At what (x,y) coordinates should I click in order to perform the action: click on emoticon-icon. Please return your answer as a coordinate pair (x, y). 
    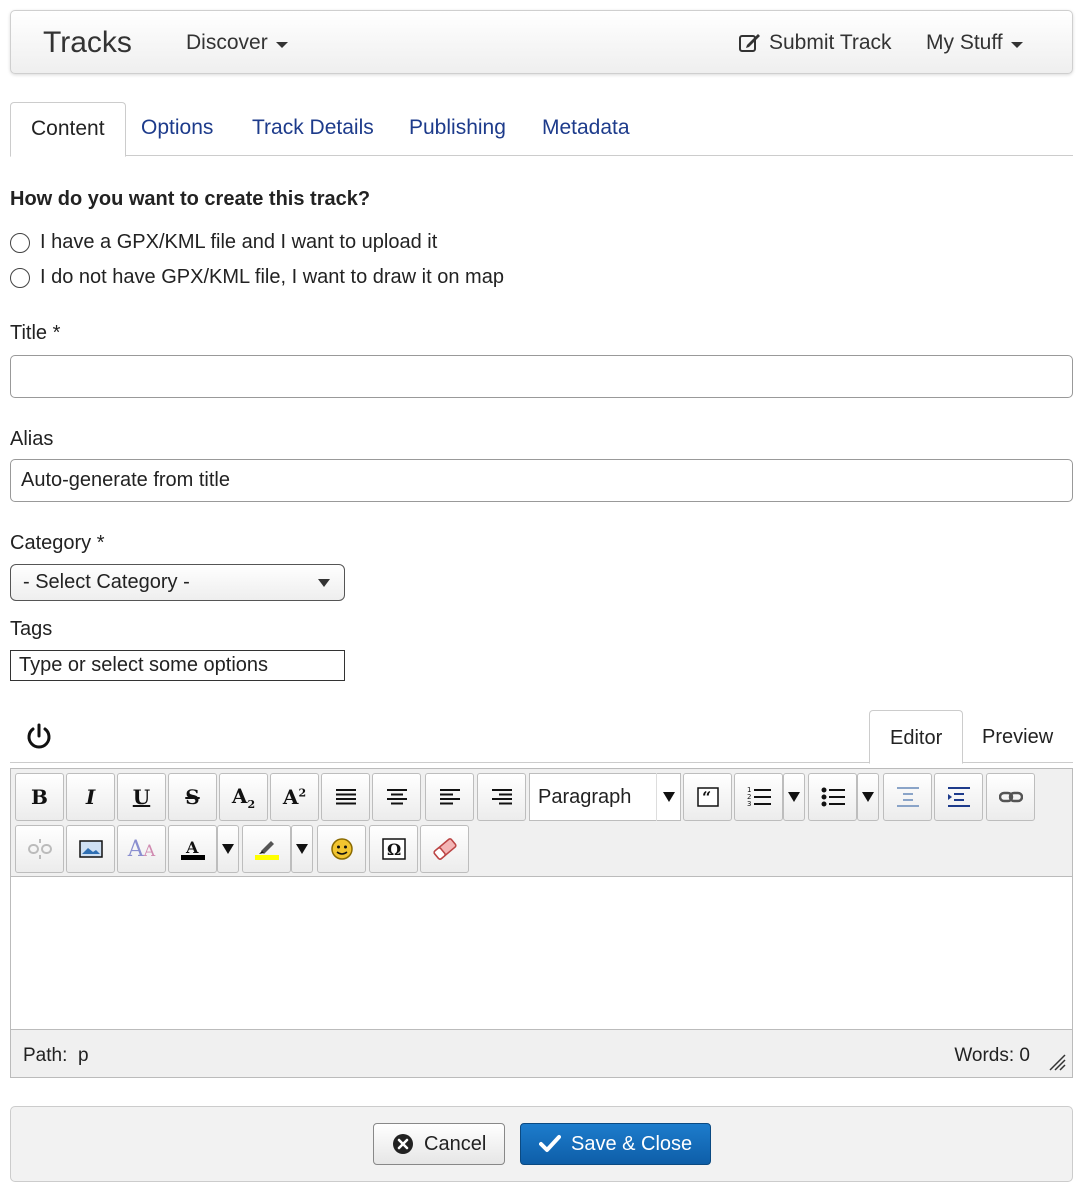
    Looking at the image, I should click on (341, 849).